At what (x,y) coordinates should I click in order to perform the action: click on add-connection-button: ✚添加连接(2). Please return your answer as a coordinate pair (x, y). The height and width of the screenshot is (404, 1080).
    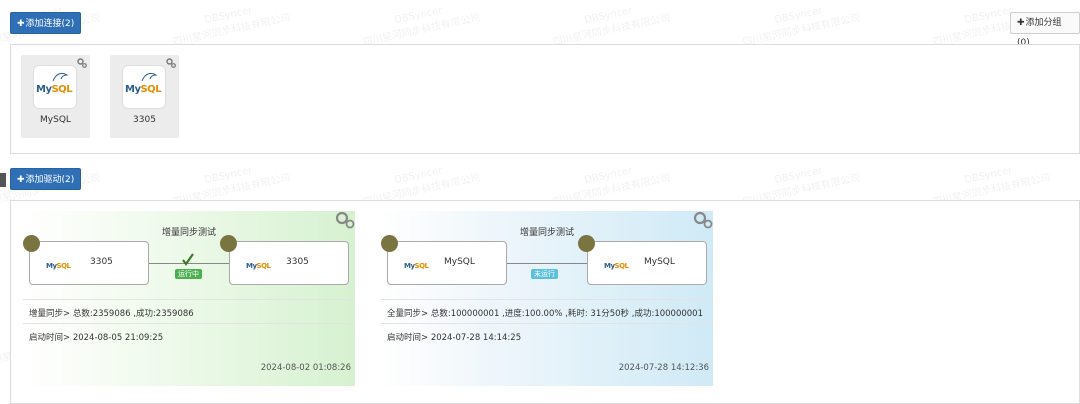
    Looking at the image, I should click on (46, 23).